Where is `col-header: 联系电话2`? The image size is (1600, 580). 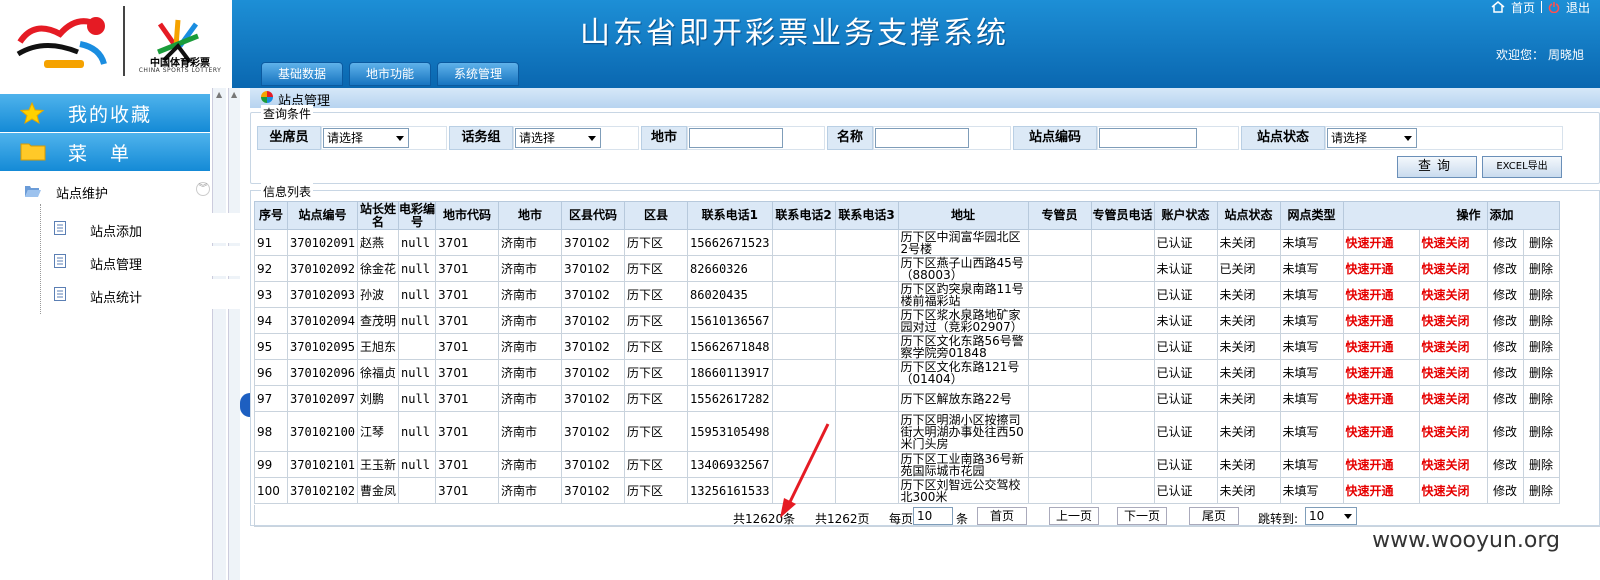
col-header: 联系电话2 is located at coordinates (803, 215).